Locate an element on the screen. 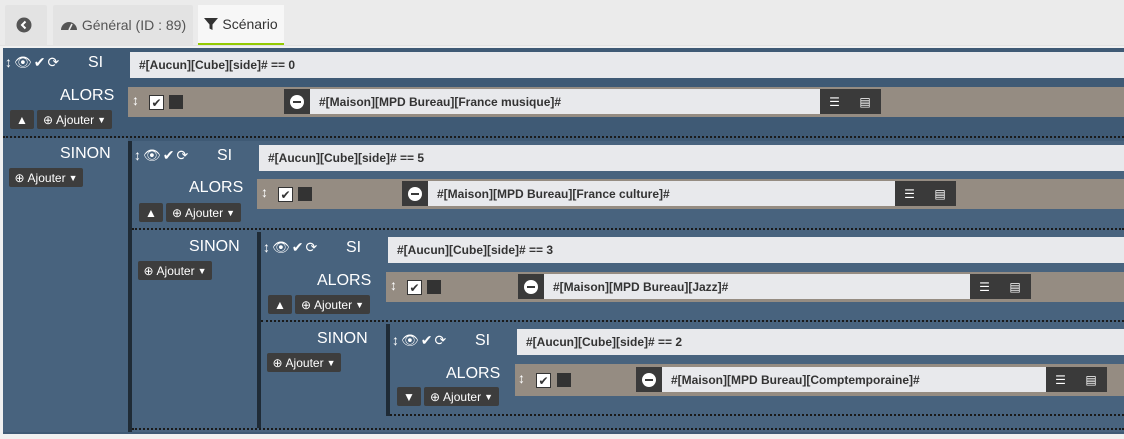 The width and height of the screenshot is (1124, 439). block-3-toolbar: ↕ 👁 ✔ ⟳ is located at coordinates (290, 247).